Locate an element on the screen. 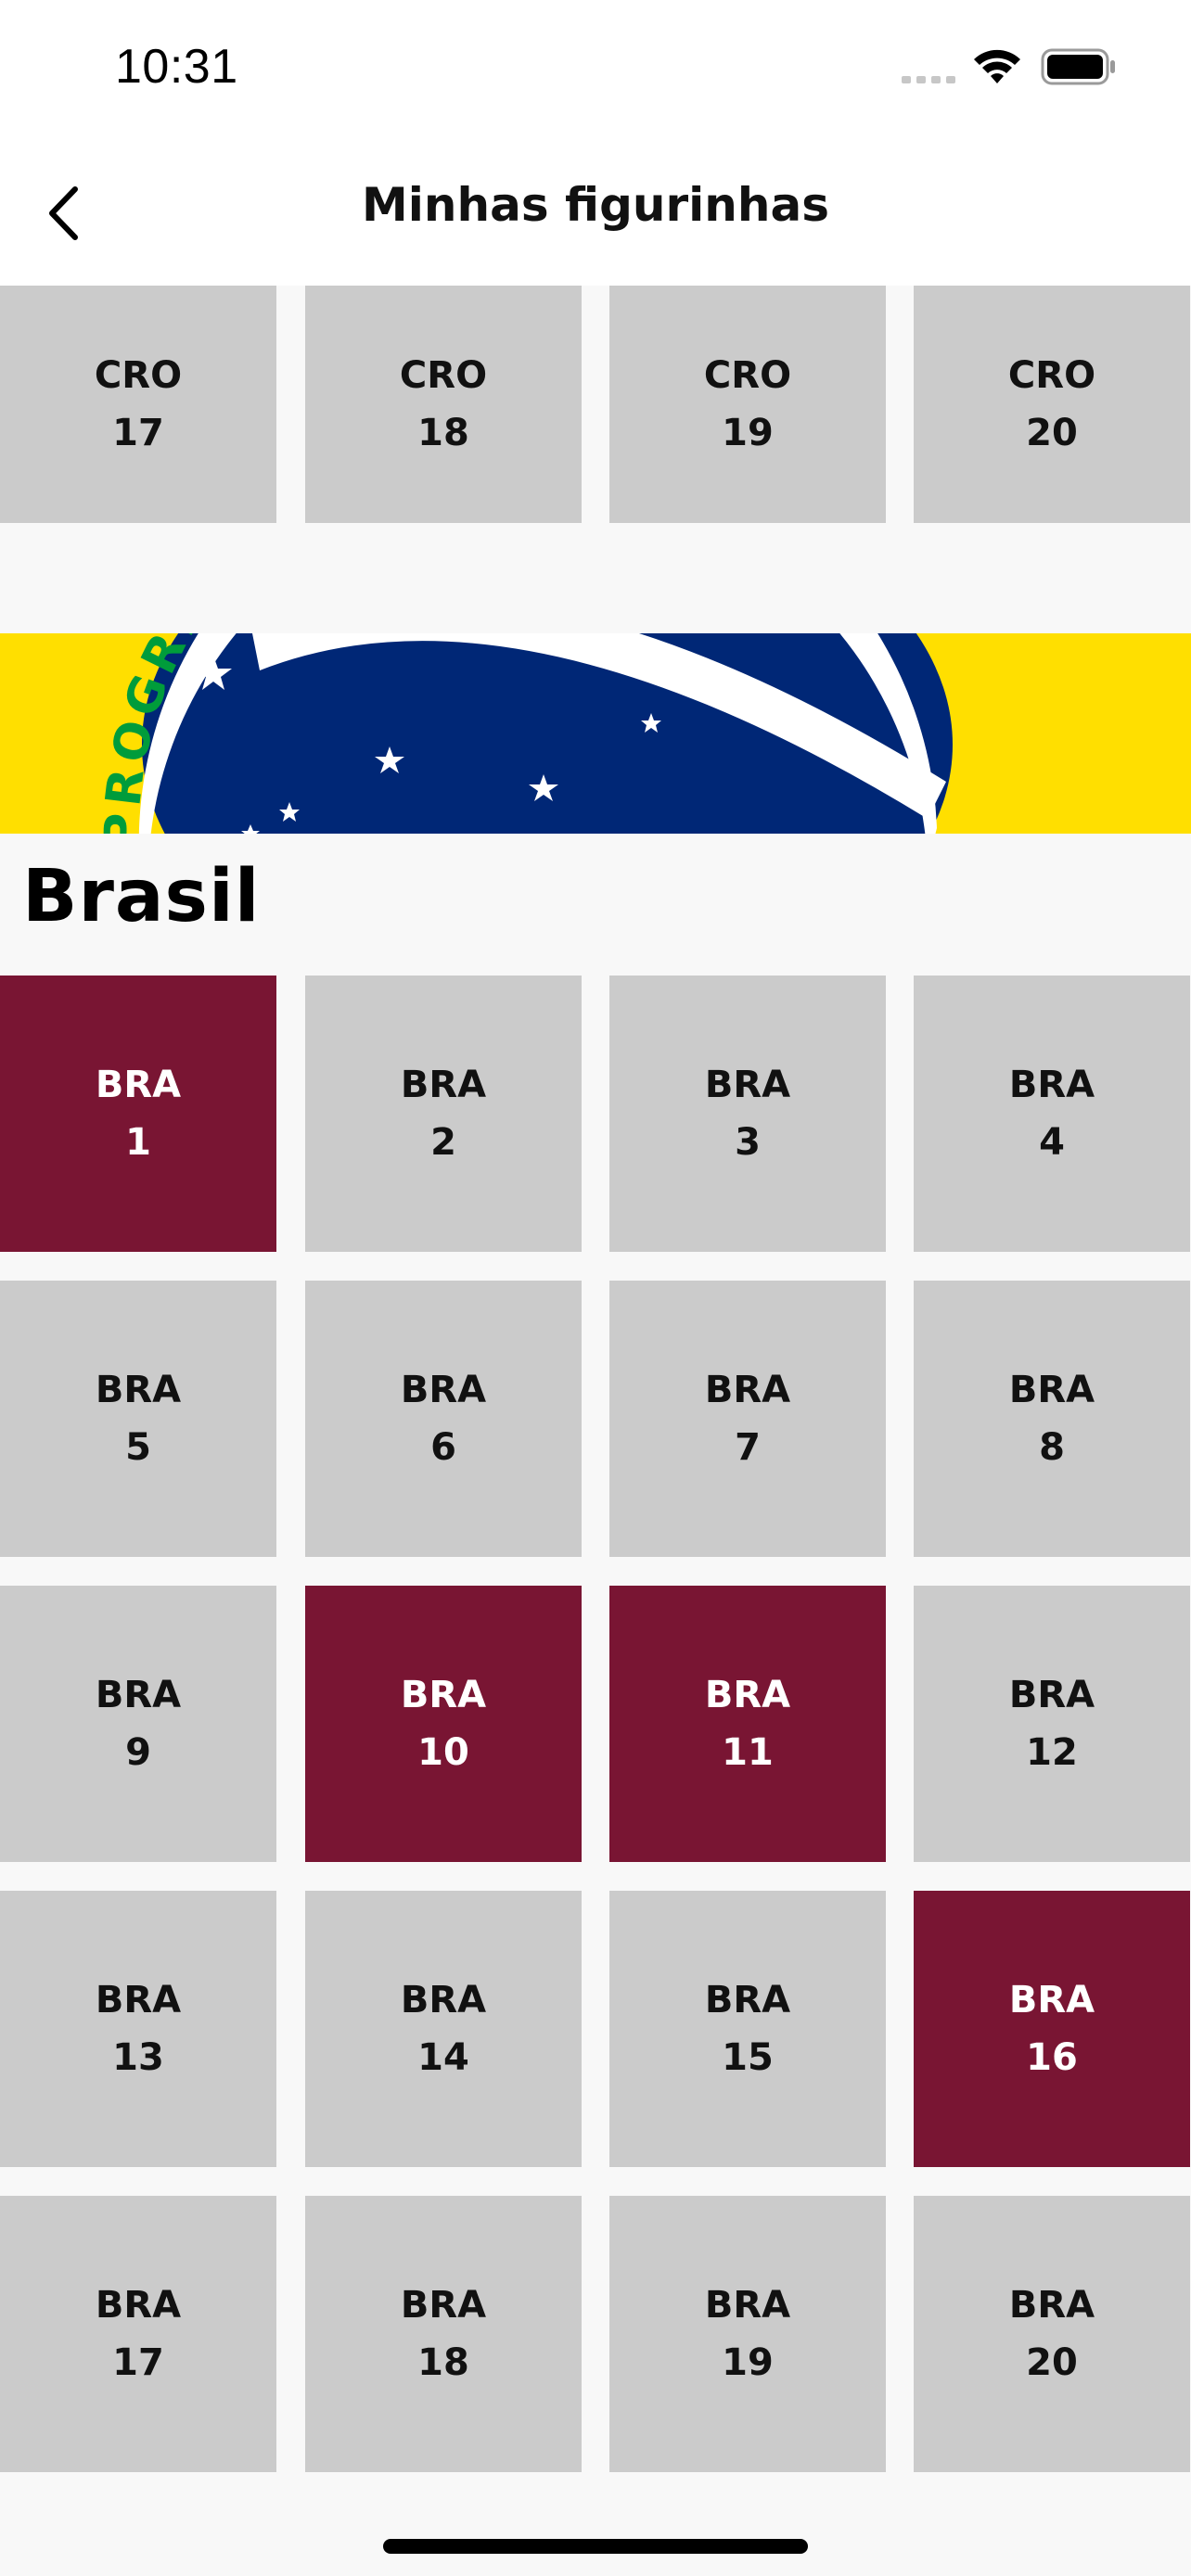  sticker-bra-2: BRA 2 is located at coordinates (443, 1114).